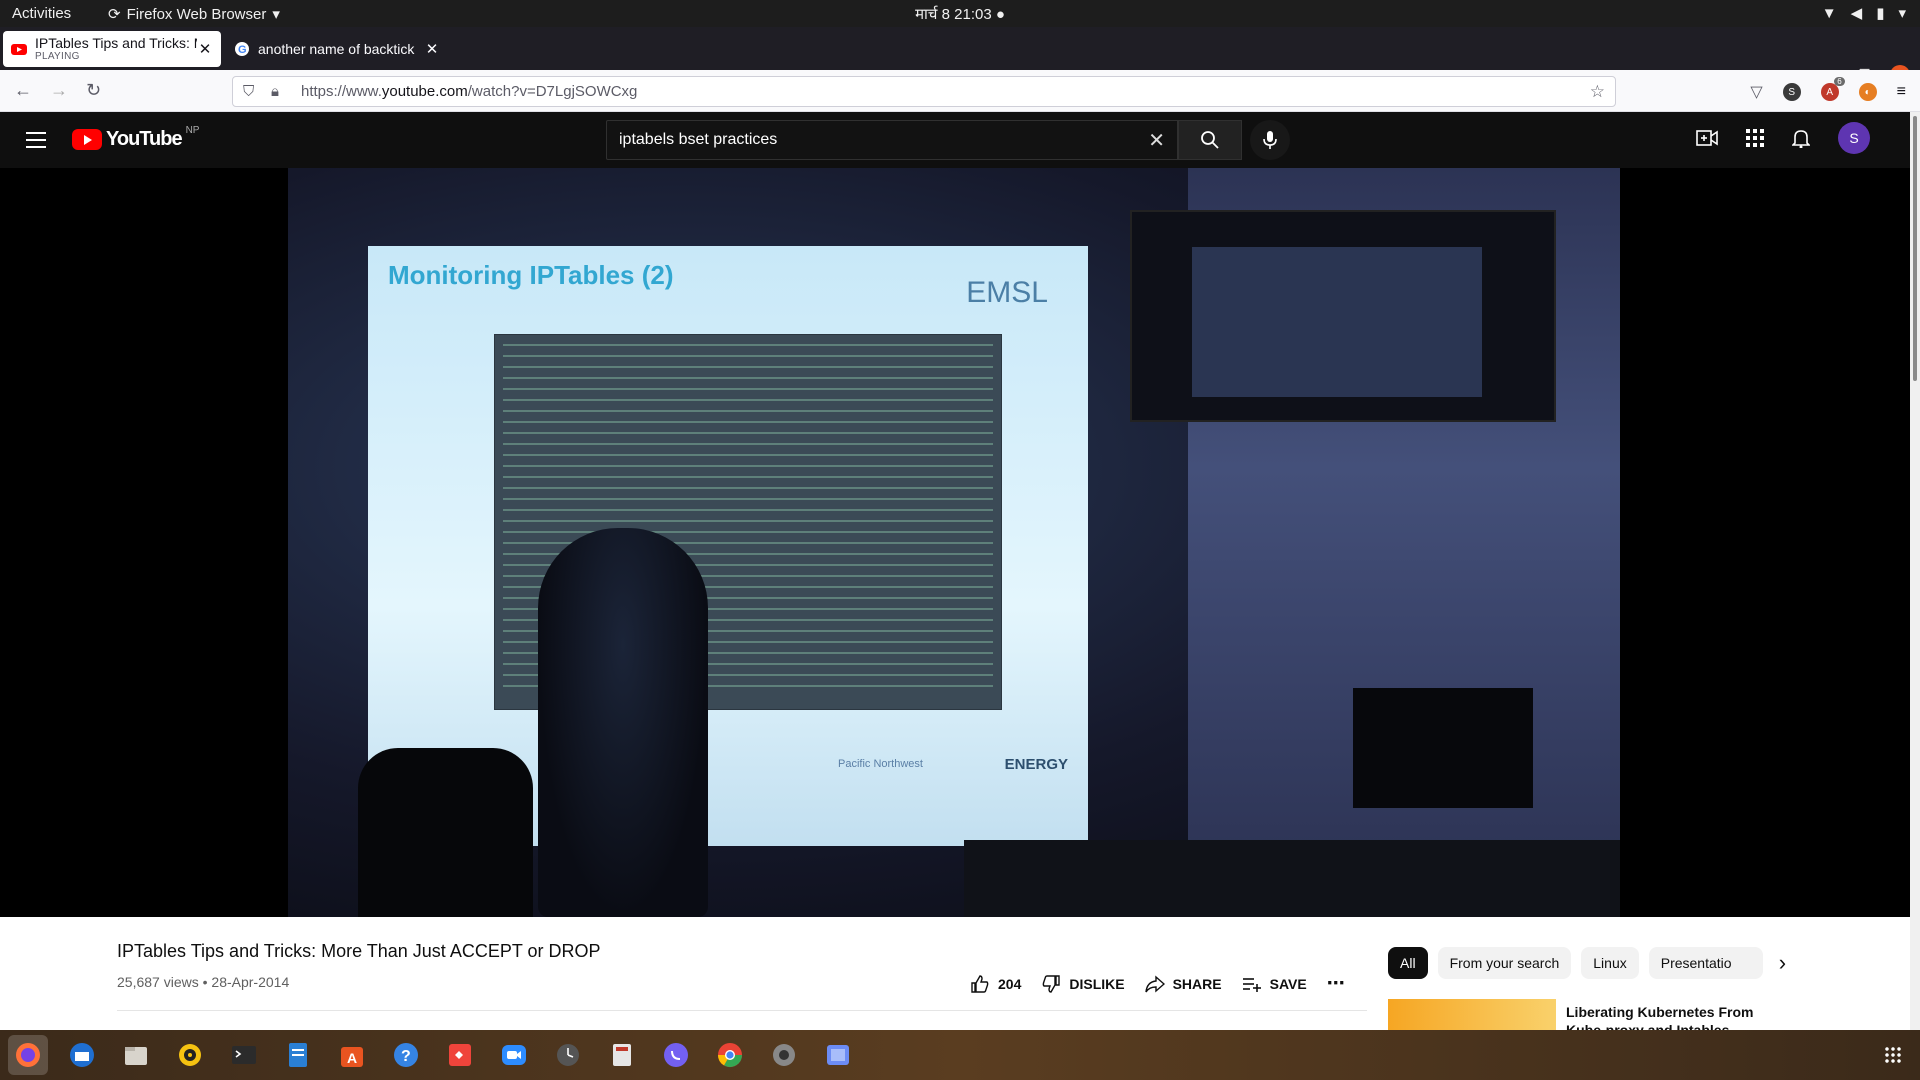 This screenshot has width=1920, height=1080. I want to click on tab-title: IPTables Tips and Tricks: M, so click(116, 43).